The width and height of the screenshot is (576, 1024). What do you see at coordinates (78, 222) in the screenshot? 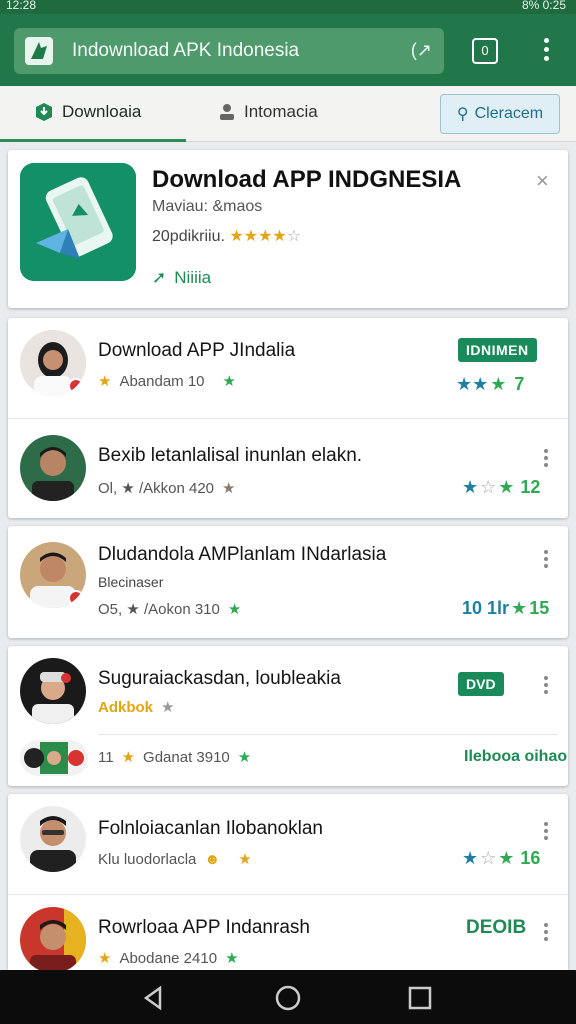
I see `featured-app-icon` at bounding box center [78, 222].